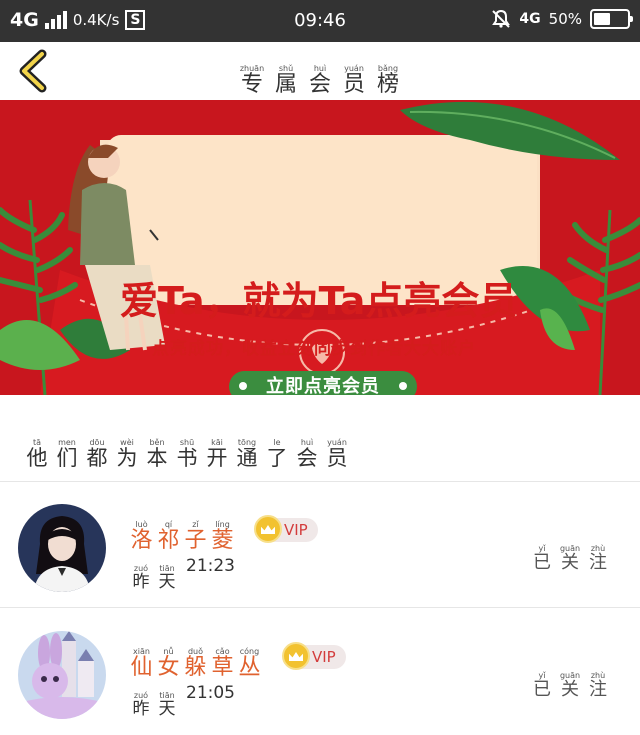  I want to click on hanzi: 菱, so click(222, 540).